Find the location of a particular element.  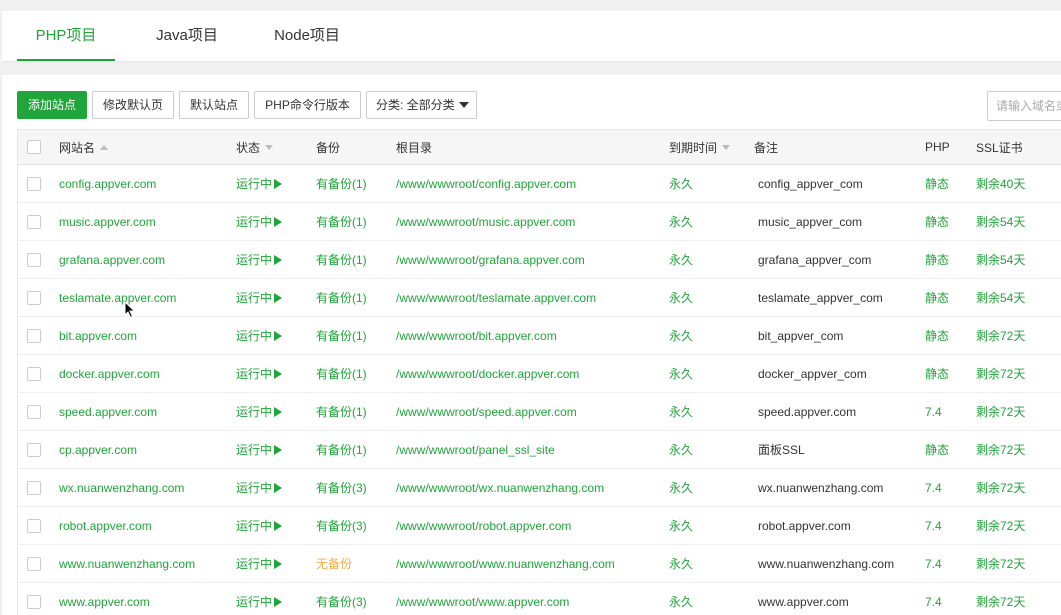

site-name-link: www.nuanwenzhang.com is located at coordinates (127, 564).